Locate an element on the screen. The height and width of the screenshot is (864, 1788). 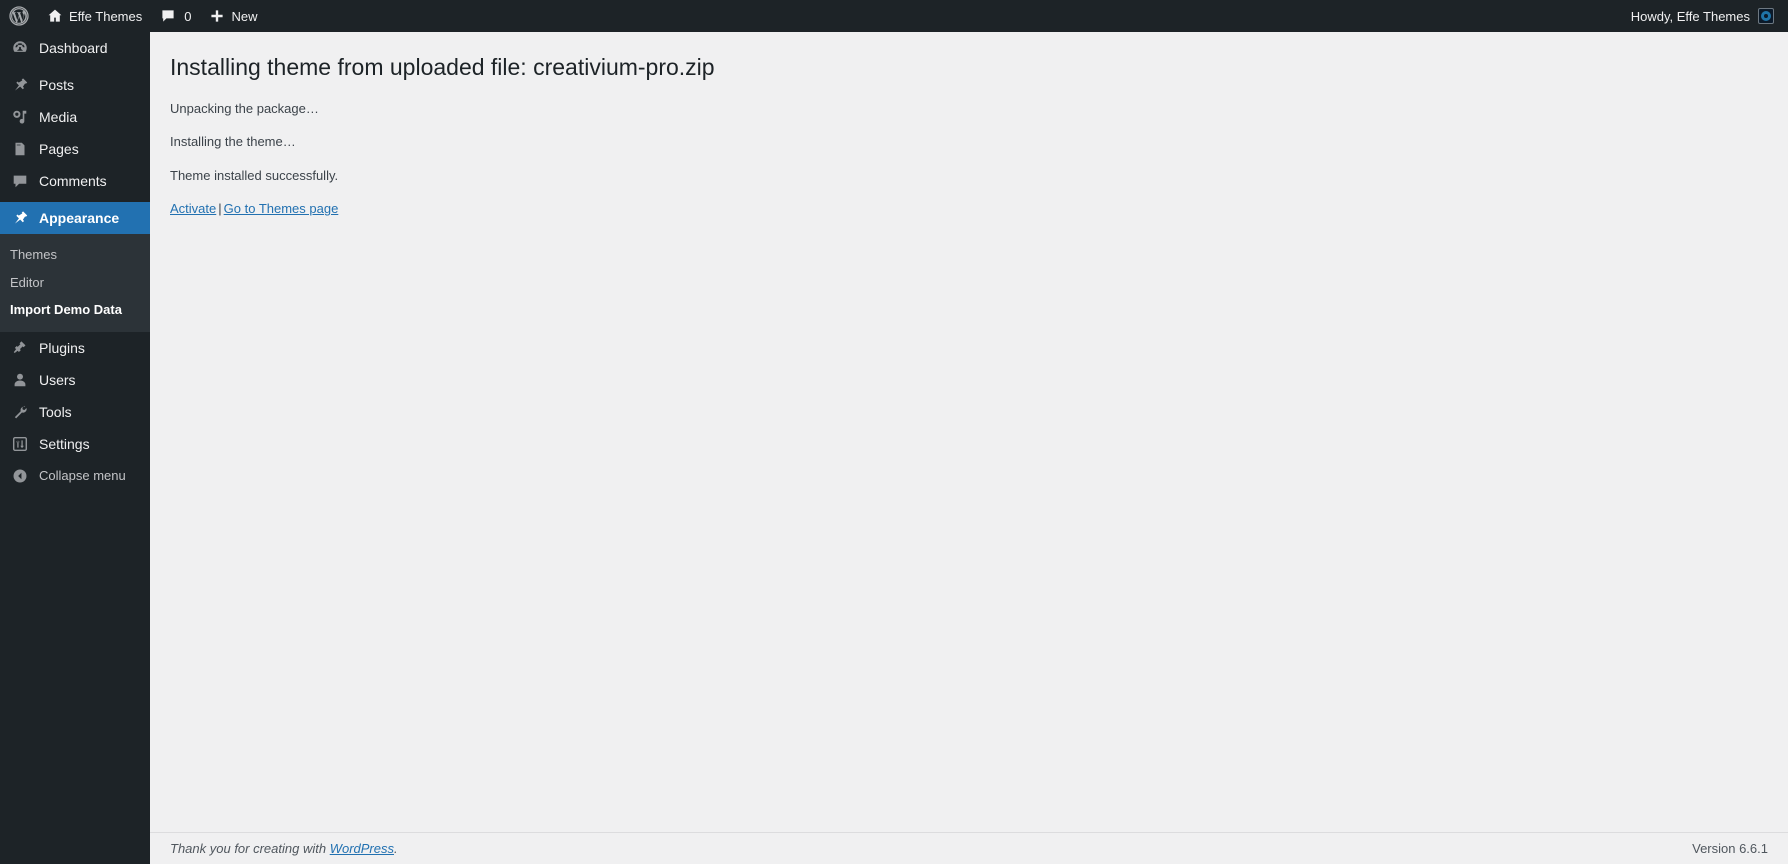
wrench-icon is located at coordinates (20, 412).